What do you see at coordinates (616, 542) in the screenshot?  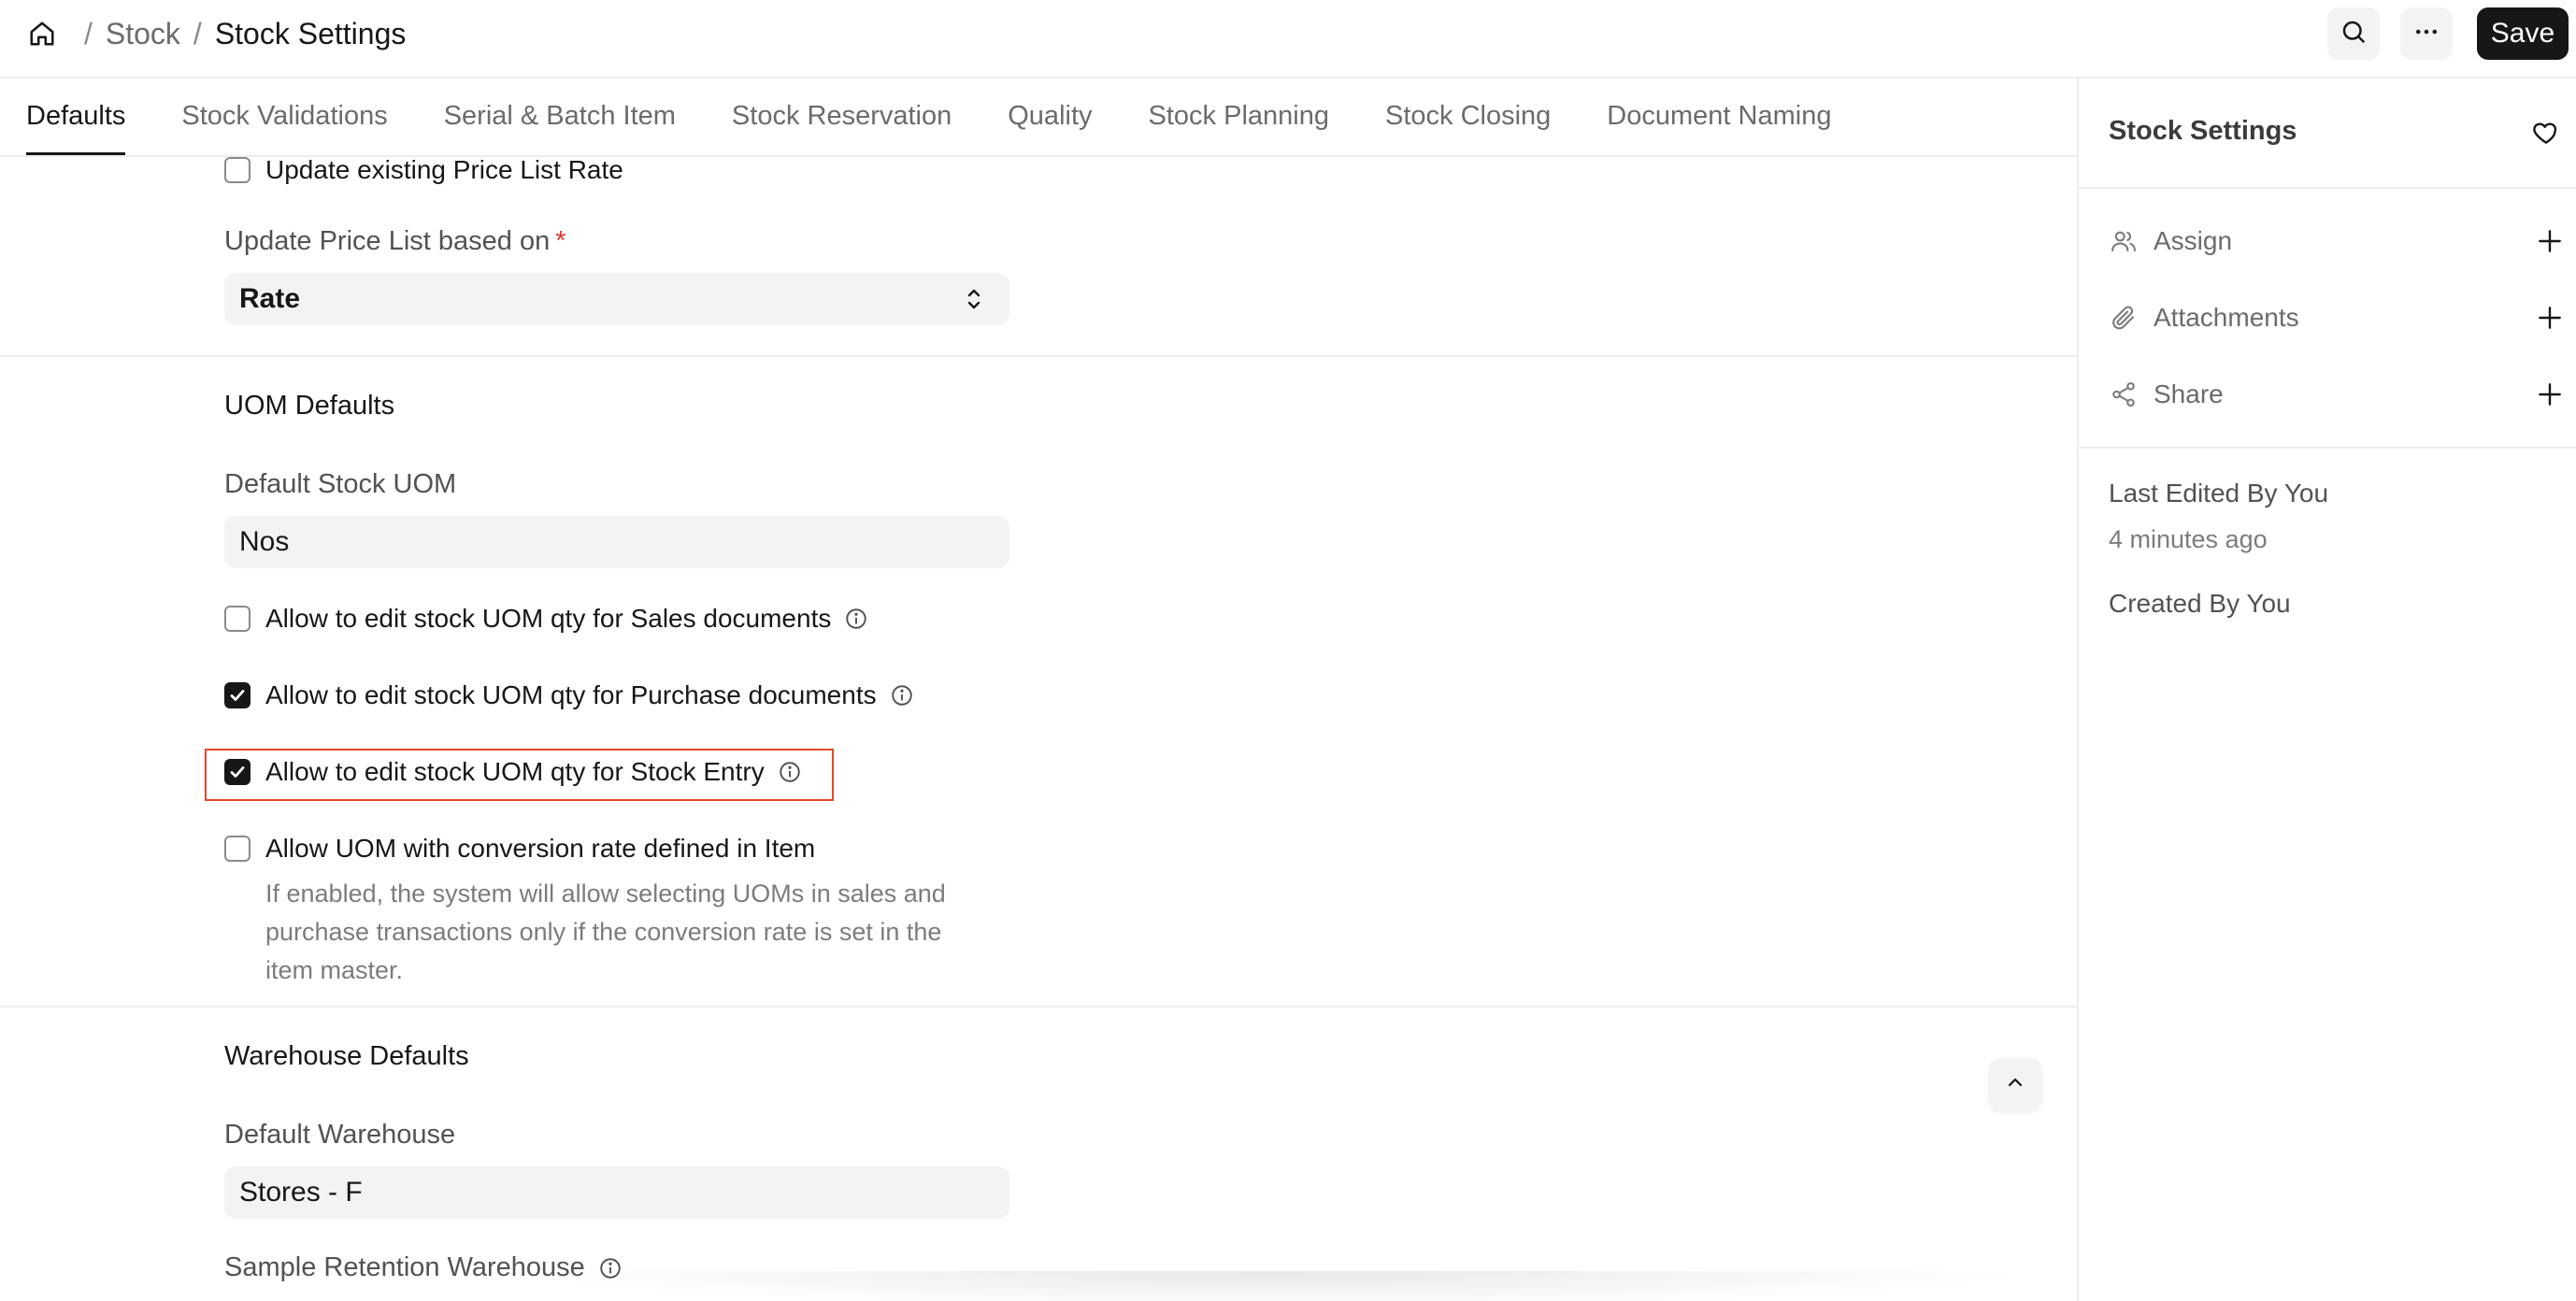 I see `default-stock-uom-input: Nos` at bounding box center [616, 542].